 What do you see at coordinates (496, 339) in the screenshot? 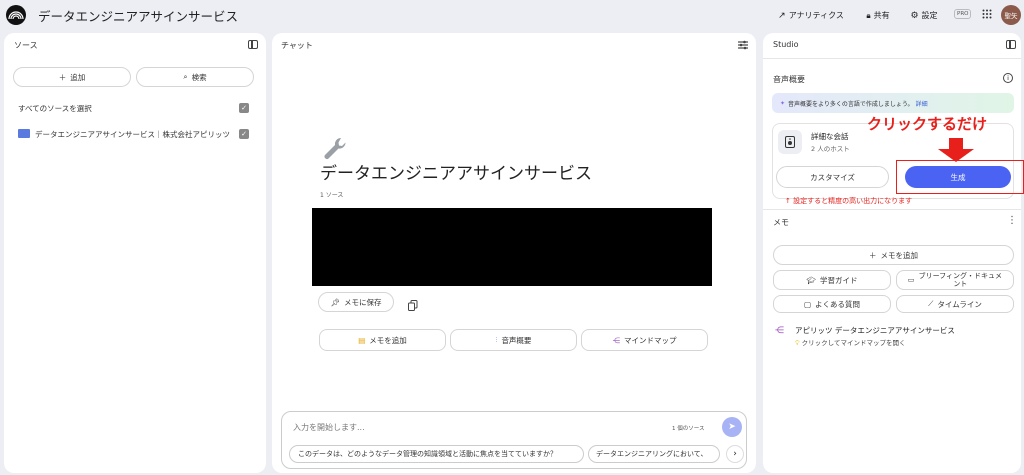
I see `waveform-icon: ⫶` at bounding box center [496, 339].